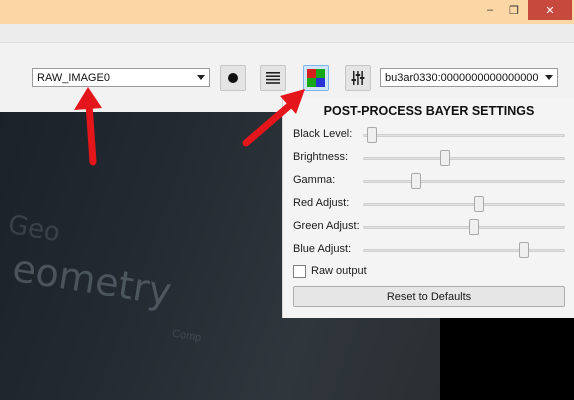 This screenshot has height=400, width=574. I want to click on restore-icon: ❐, so click(514, 10).